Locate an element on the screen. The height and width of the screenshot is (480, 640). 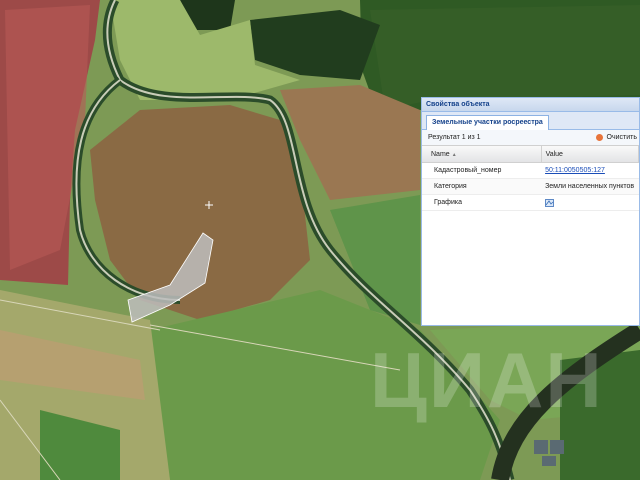
row-name: Графика is located at coordinates (482, 202).